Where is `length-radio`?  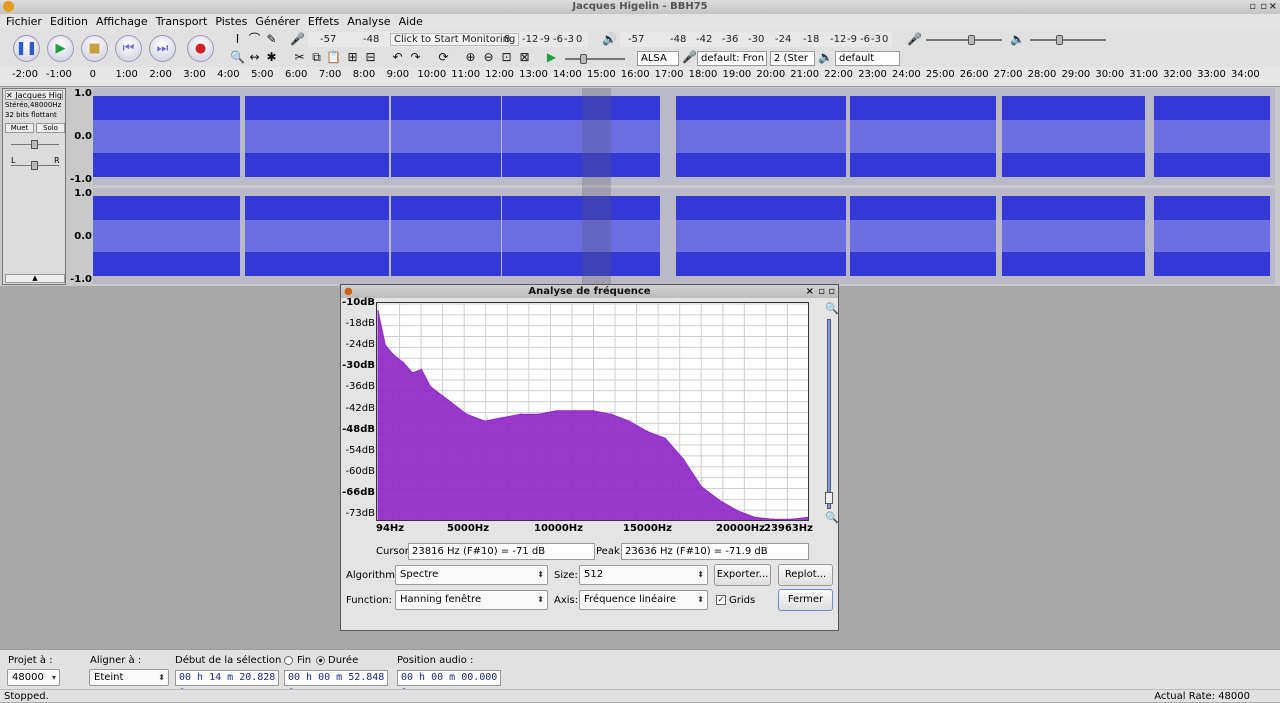 length-radio is located at coordinates (320, 660).